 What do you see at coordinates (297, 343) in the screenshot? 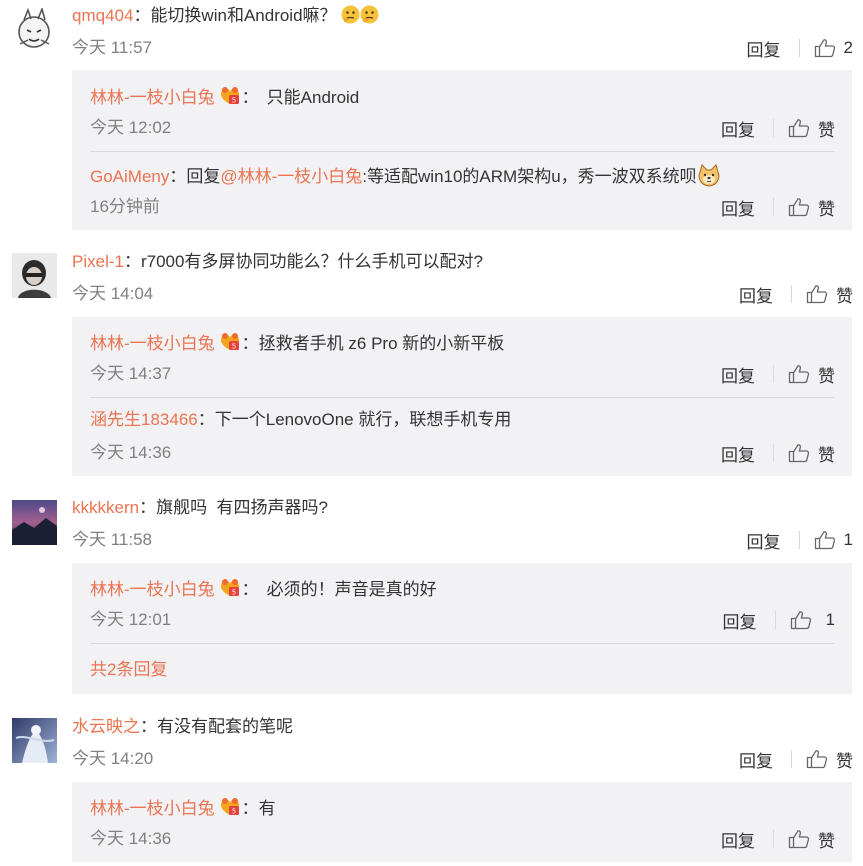
I see `reply-item: 林林-一枝小白兔 5 ：拯救者手机 z6 Pro 新的小新平板` at bounding box center [297, 343].